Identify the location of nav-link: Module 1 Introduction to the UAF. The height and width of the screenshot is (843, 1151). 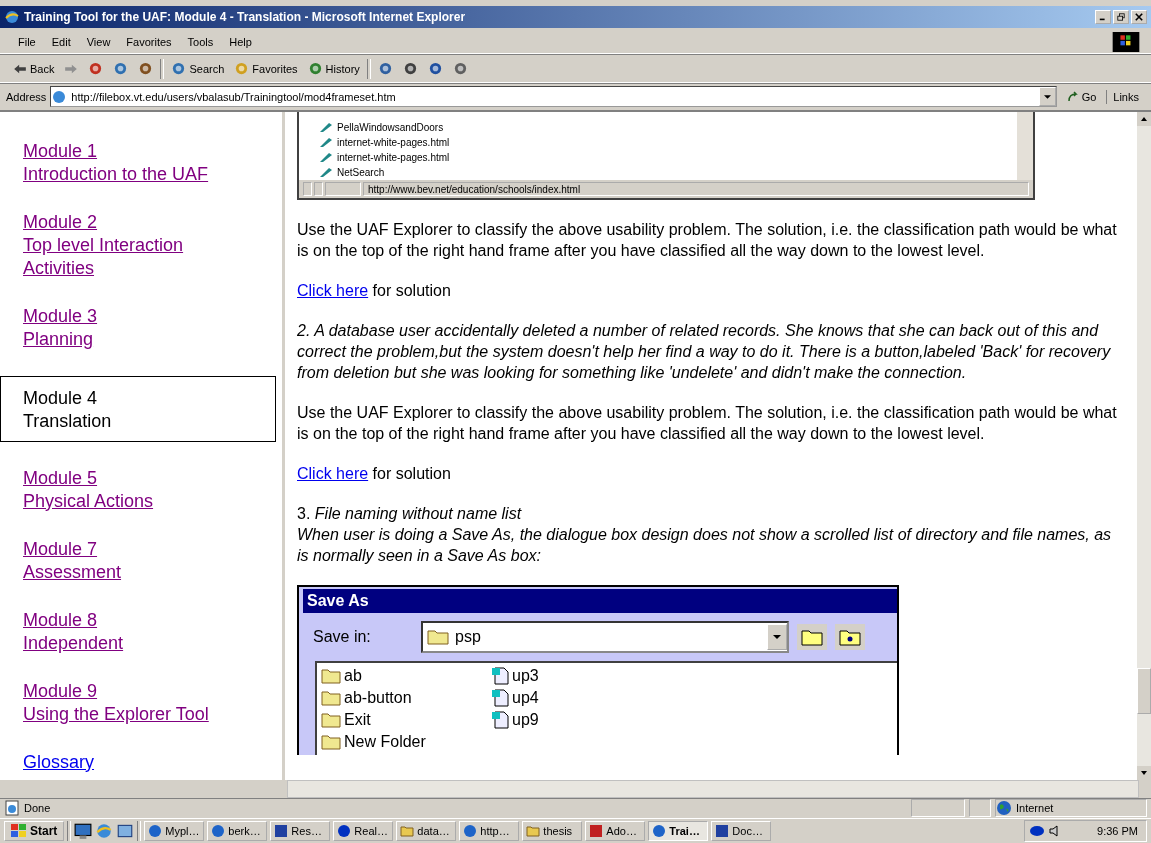
(116, 162).